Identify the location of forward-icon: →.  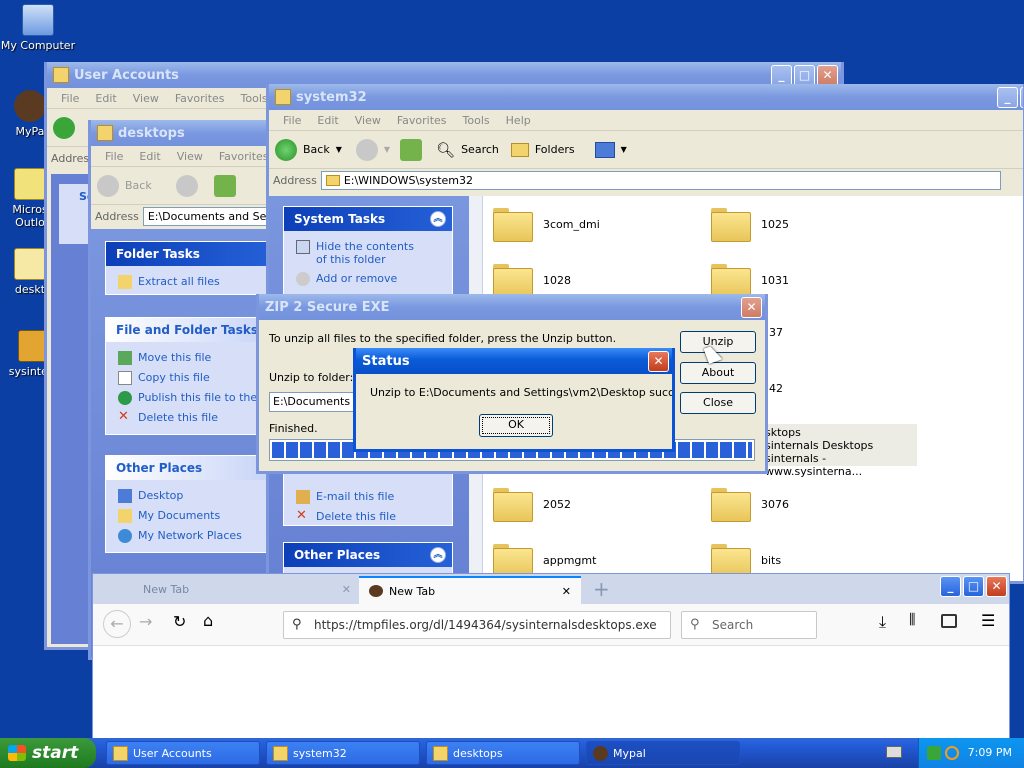
(145, 621).